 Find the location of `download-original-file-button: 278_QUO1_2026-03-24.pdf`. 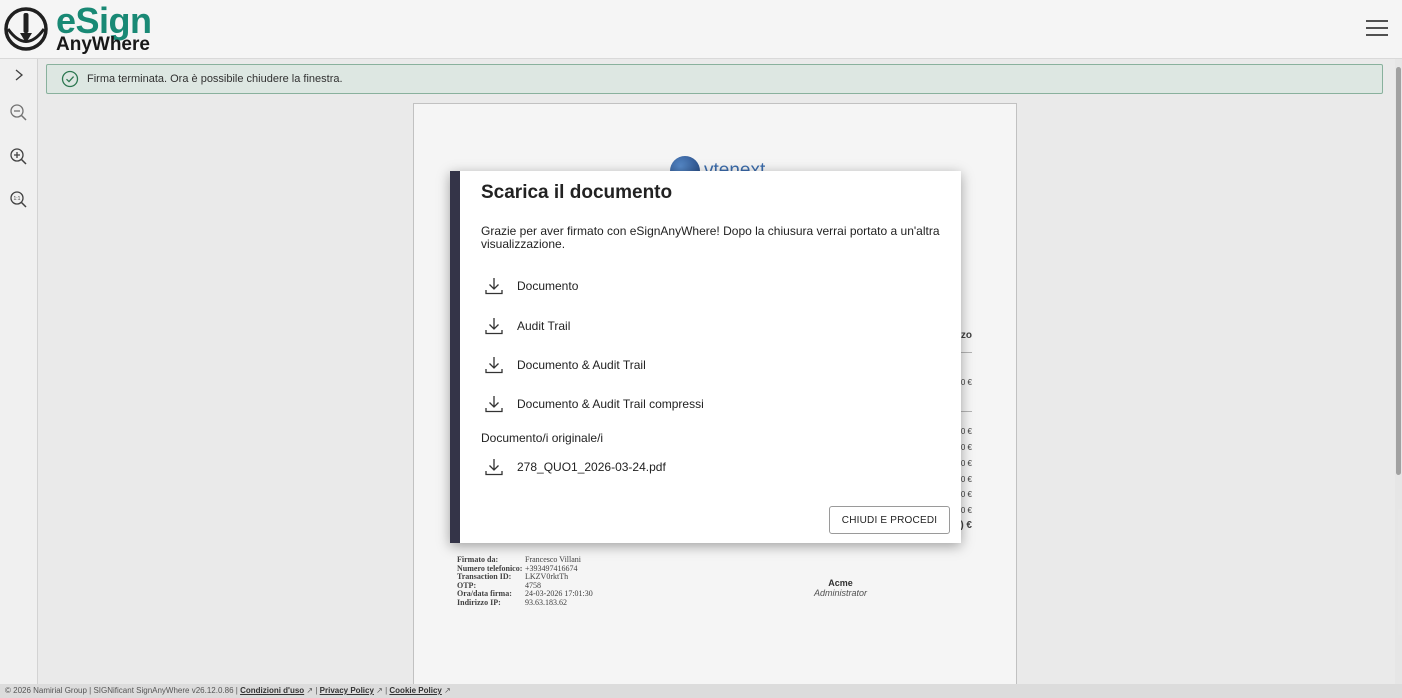

download-original-file-button: 278_QUO1_2026-03-24.pdf is located at coordinates (575, 467).